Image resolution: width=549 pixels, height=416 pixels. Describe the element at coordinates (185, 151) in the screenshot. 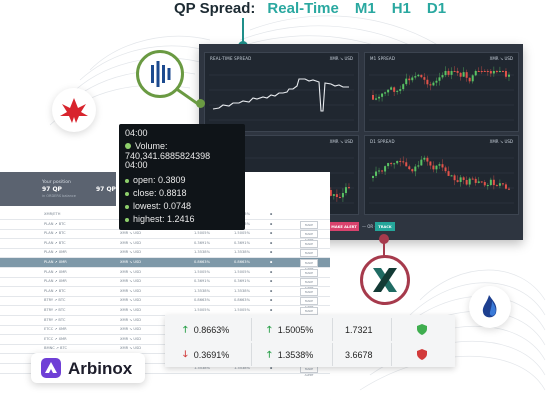

I see `tooltip-volume: Volume: 740,341.6885824398` at that location.